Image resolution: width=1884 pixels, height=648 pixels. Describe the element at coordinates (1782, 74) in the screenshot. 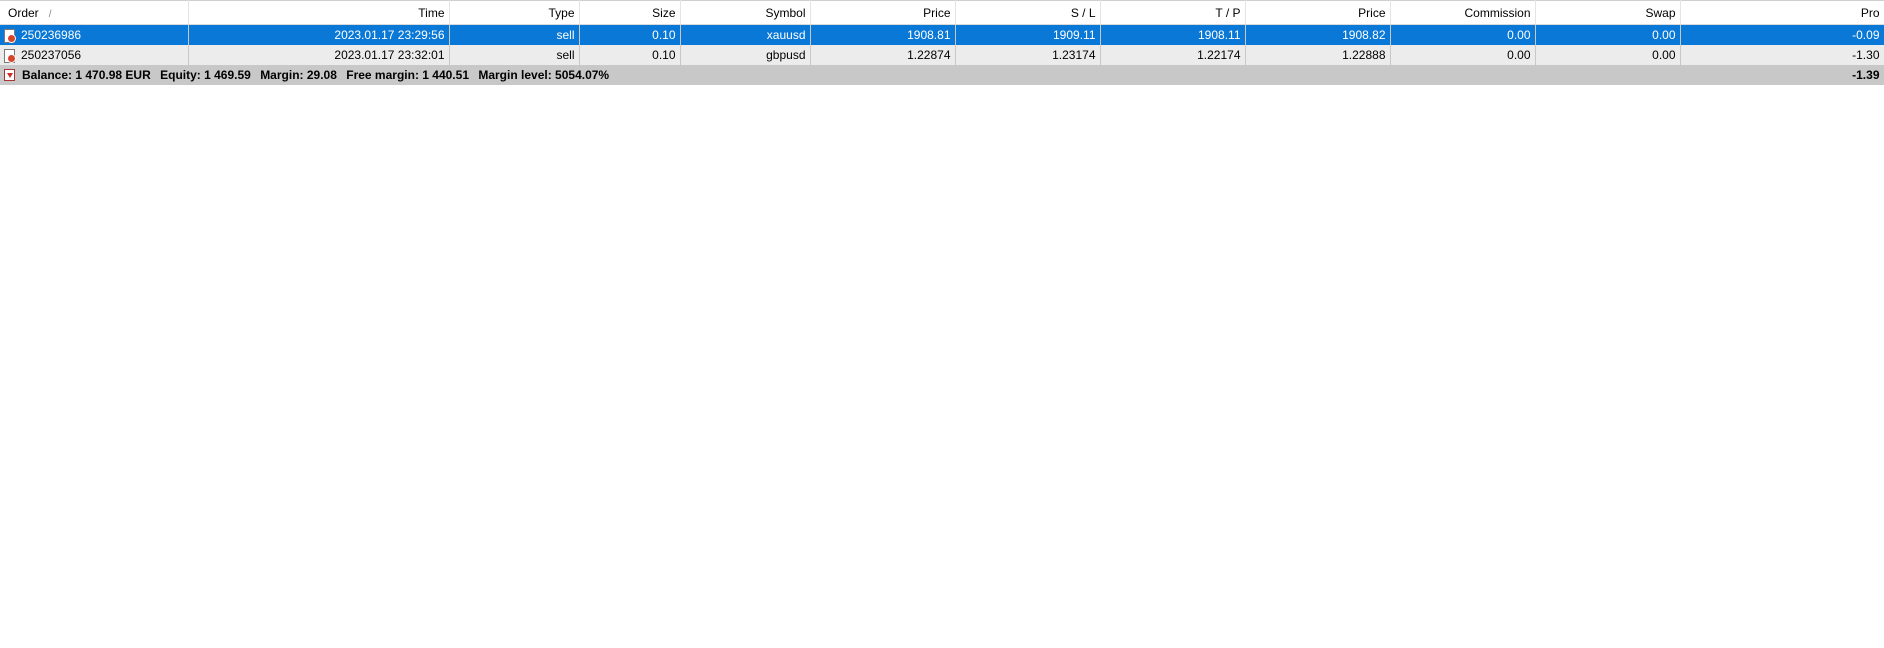

I see `total-profit: -1.39` at that location.